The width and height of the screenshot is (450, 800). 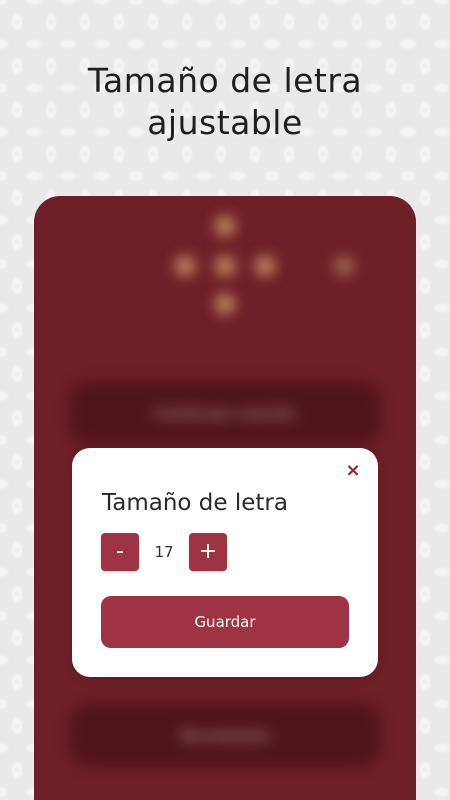 I want to click on save-button: Guardar, so click(x=225, y=622).